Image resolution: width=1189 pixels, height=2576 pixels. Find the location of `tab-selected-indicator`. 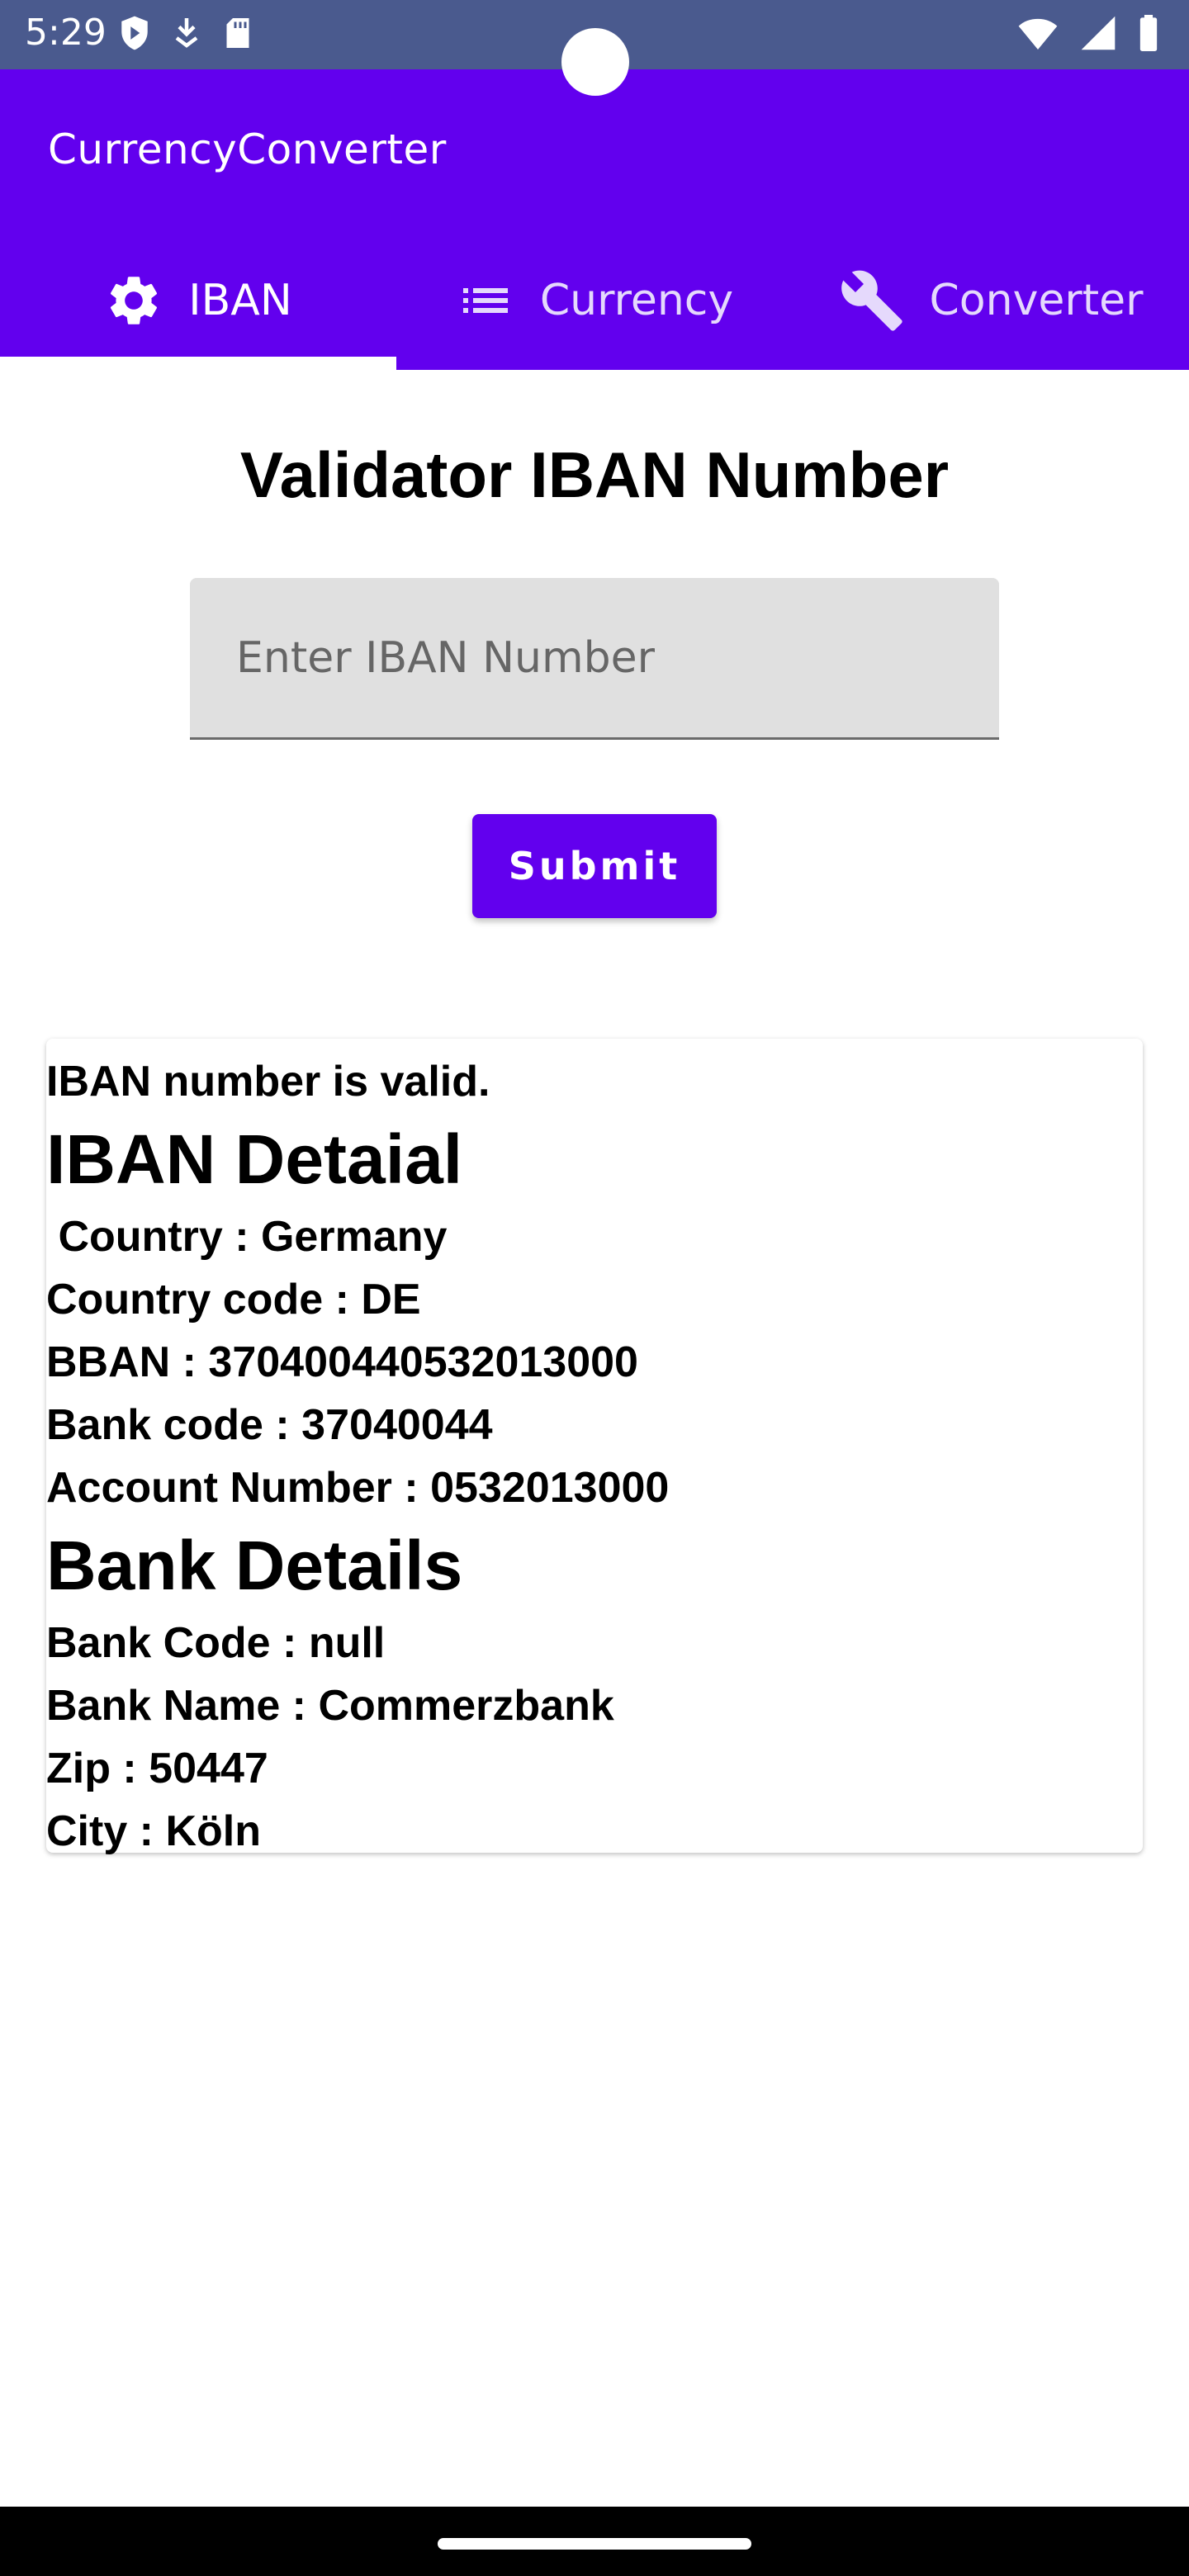

tab-selected-indicator is located at coordinates (198, 363).